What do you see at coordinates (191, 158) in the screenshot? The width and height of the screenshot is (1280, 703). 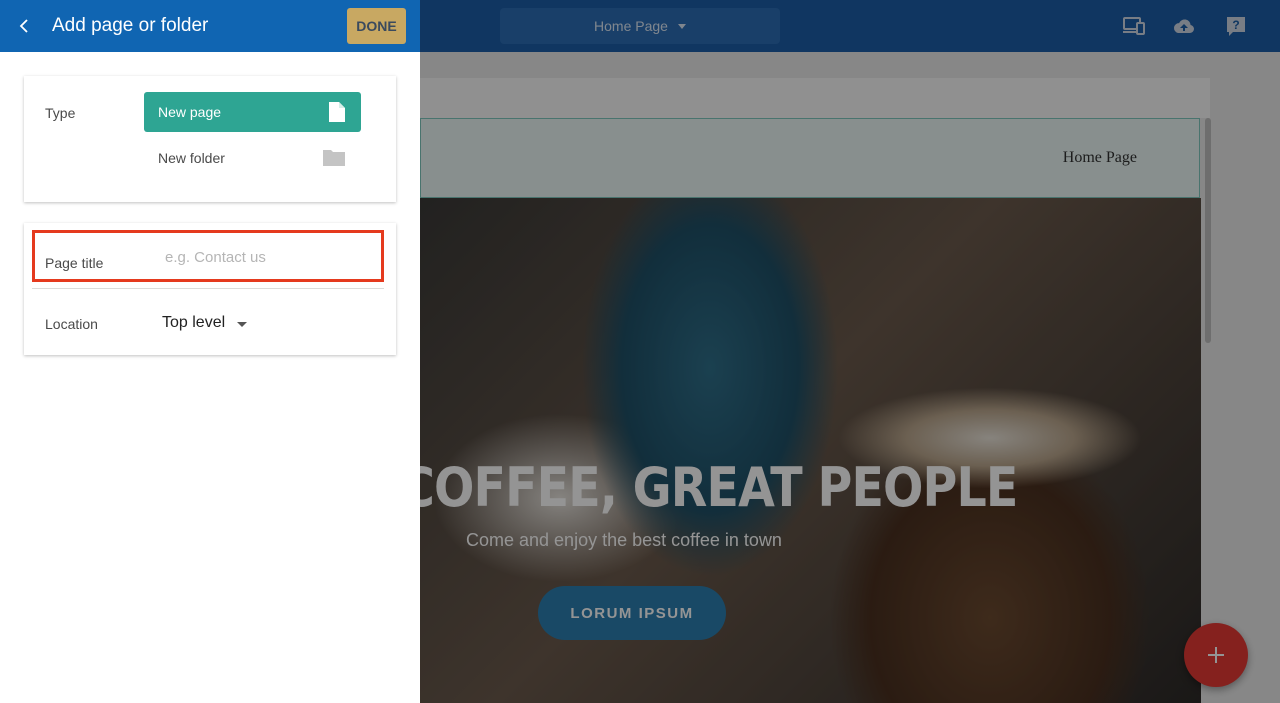 I see `new-folder-label: New folder` at bounding box center [191, 158].